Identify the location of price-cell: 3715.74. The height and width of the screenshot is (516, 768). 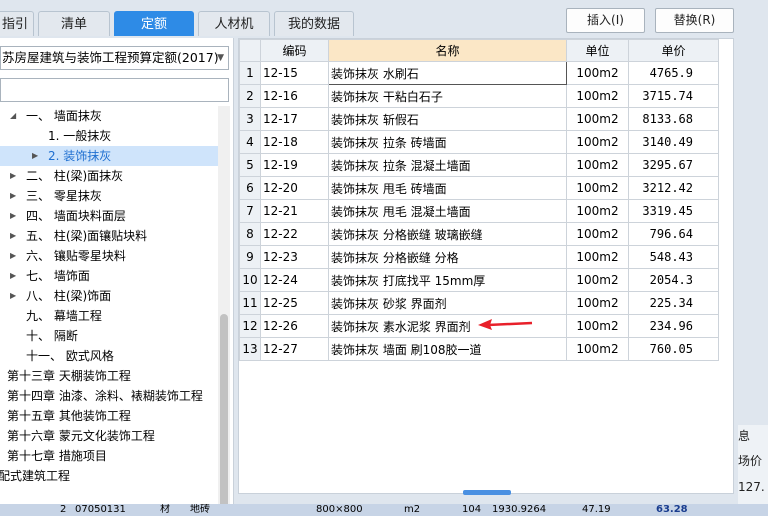
(673, 96).